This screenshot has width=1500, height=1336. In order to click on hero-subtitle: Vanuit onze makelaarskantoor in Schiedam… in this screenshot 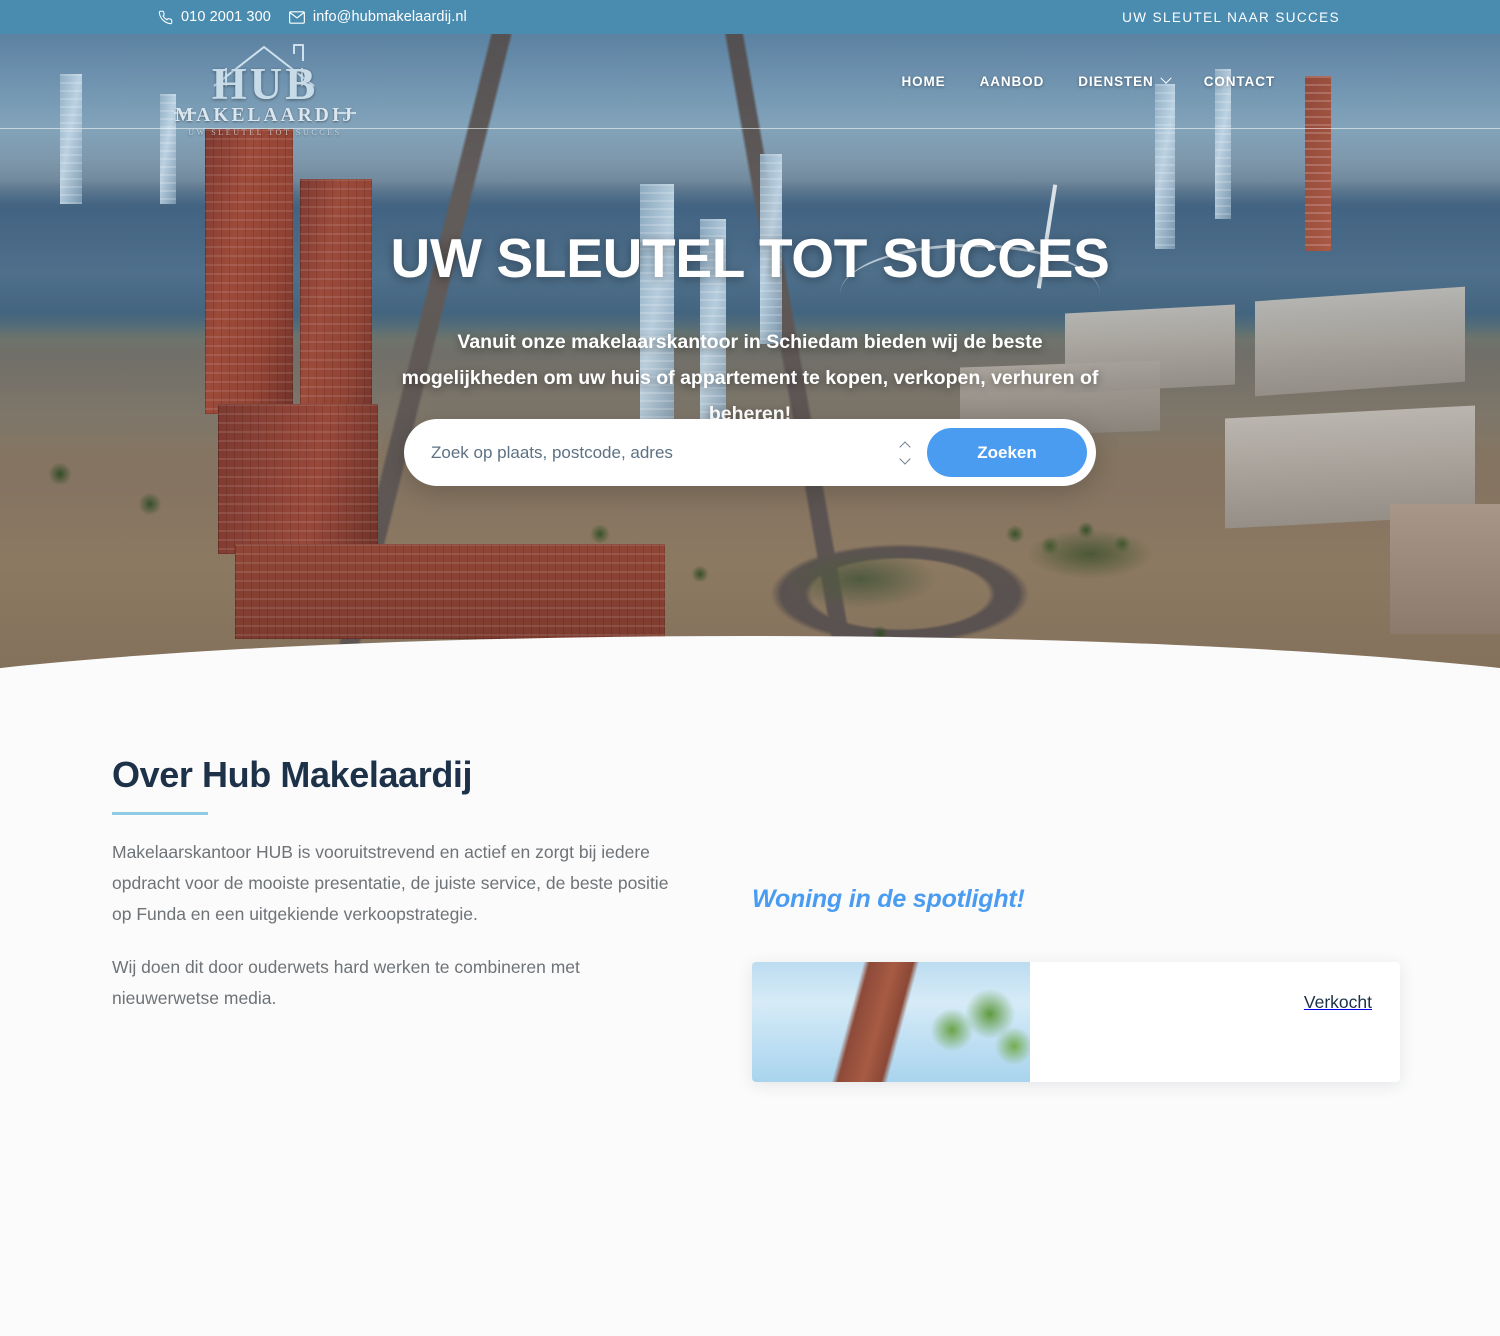, I will do `click(750, 378)`.